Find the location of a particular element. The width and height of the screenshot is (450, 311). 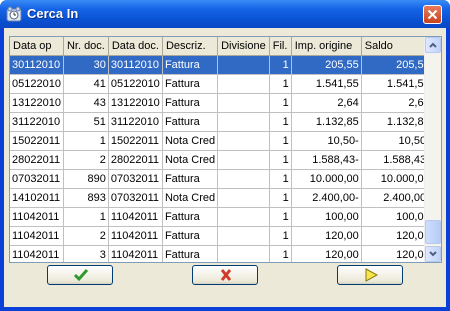

column-header: Divisione is located at coordinates (243, 46).